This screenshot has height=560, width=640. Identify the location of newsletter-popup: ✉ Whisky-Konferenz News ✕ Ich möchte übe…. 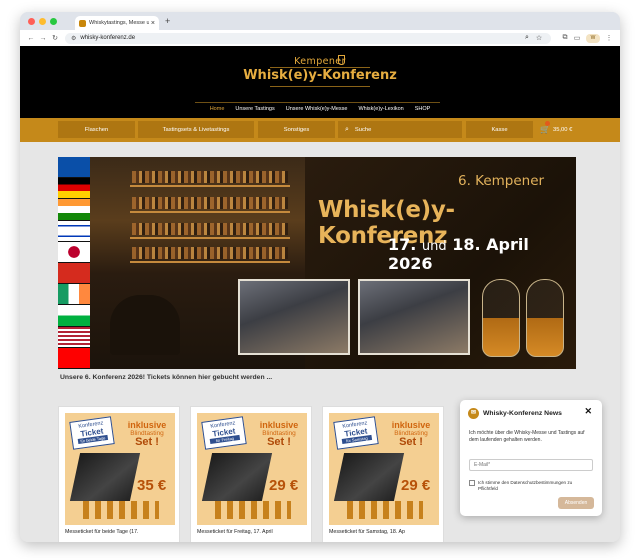
(531, 458).